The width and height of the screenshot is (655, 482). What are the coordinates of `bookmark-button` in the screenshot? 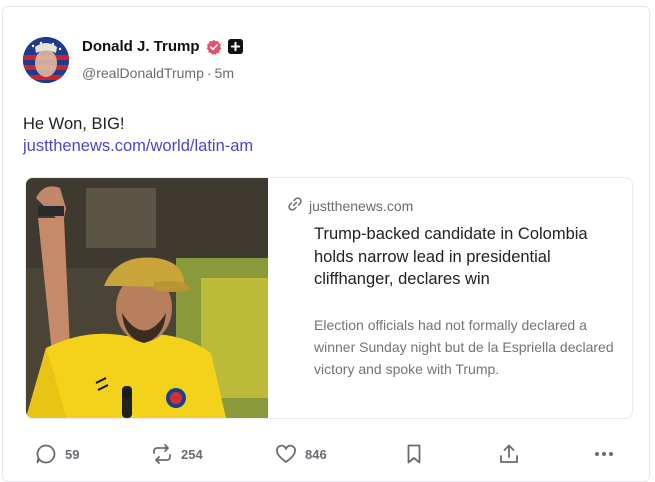 It's located at (414, 454).